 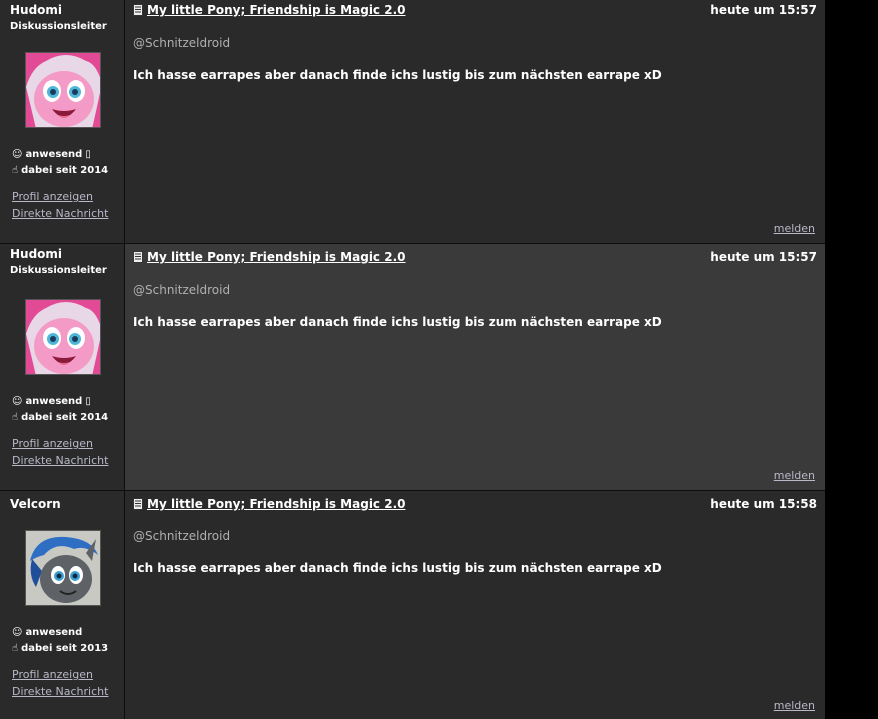 I want to click on author-name: Velcorn, so click(x=35, y=504).